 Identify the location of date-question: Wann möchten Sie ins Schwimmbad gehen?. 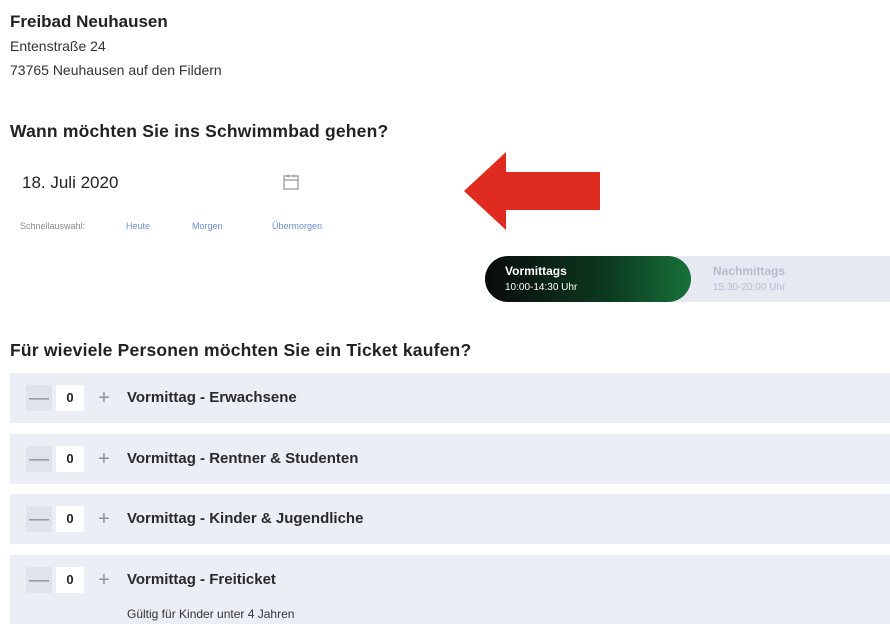
(199, 131).